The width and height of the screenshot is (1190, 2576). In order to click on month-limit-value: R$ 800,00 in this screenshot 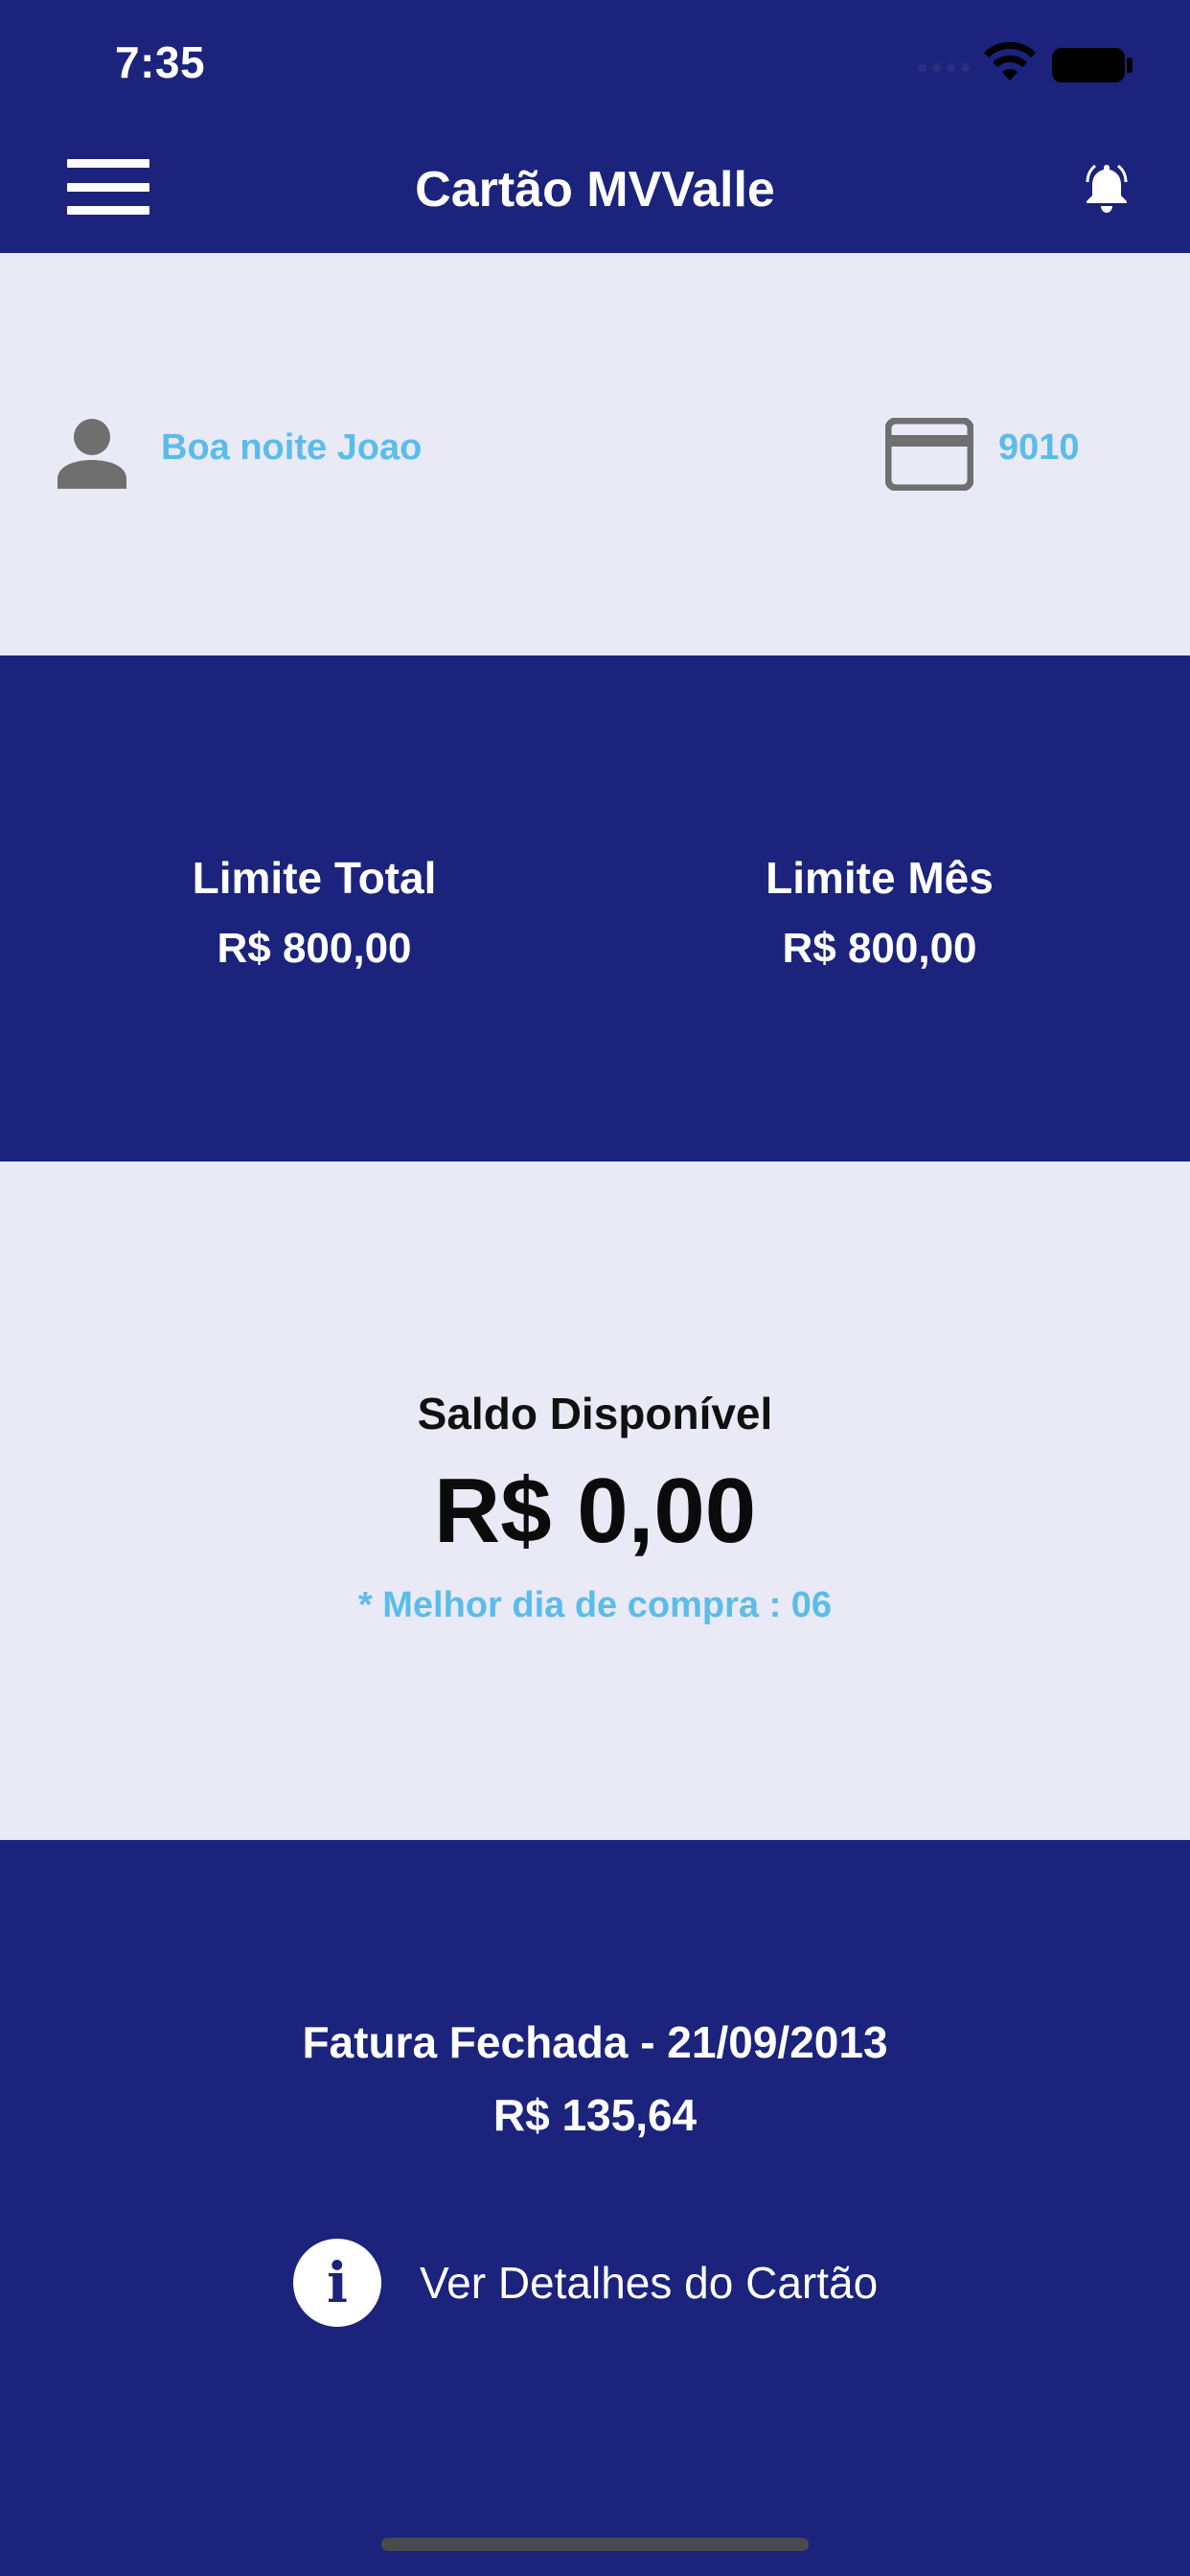, I will do `click(880, 948)`.